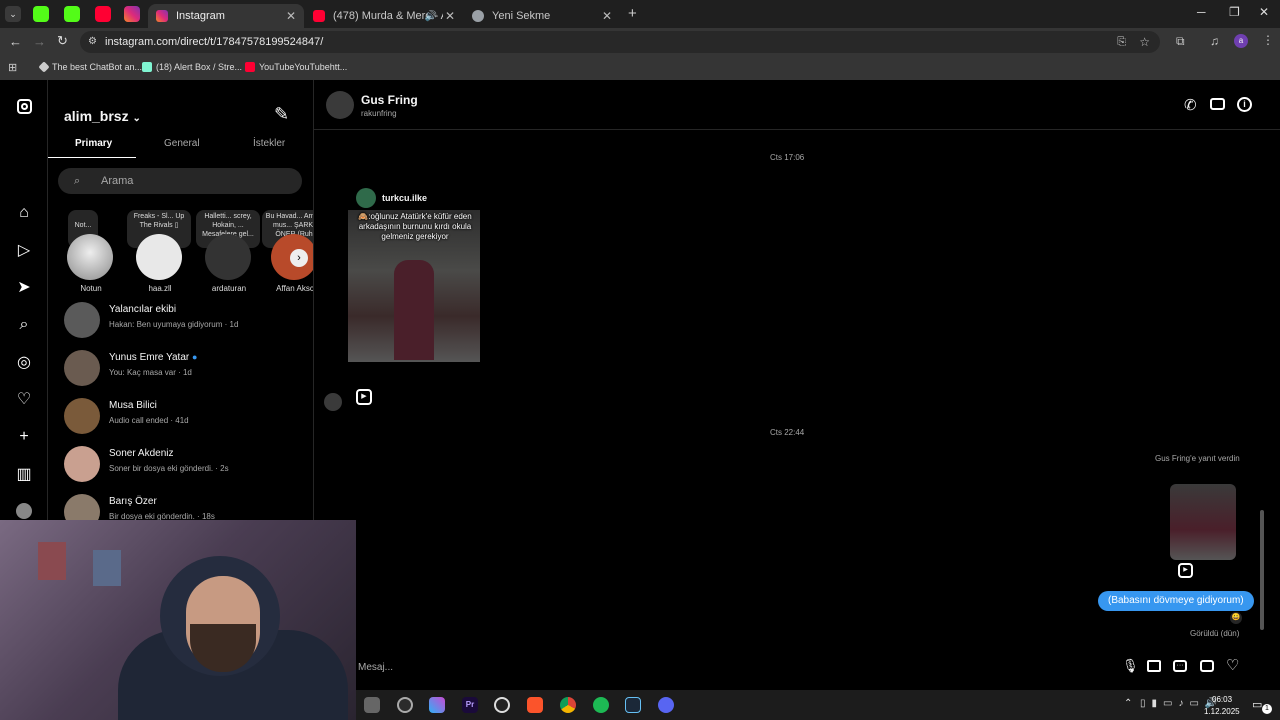 The width and height of the screenshot is (1280, 720). What do you see at coordinates (269, 143) in the screenshot?
I see `tab-requests: İstekler` at bounding box center [269, 143].